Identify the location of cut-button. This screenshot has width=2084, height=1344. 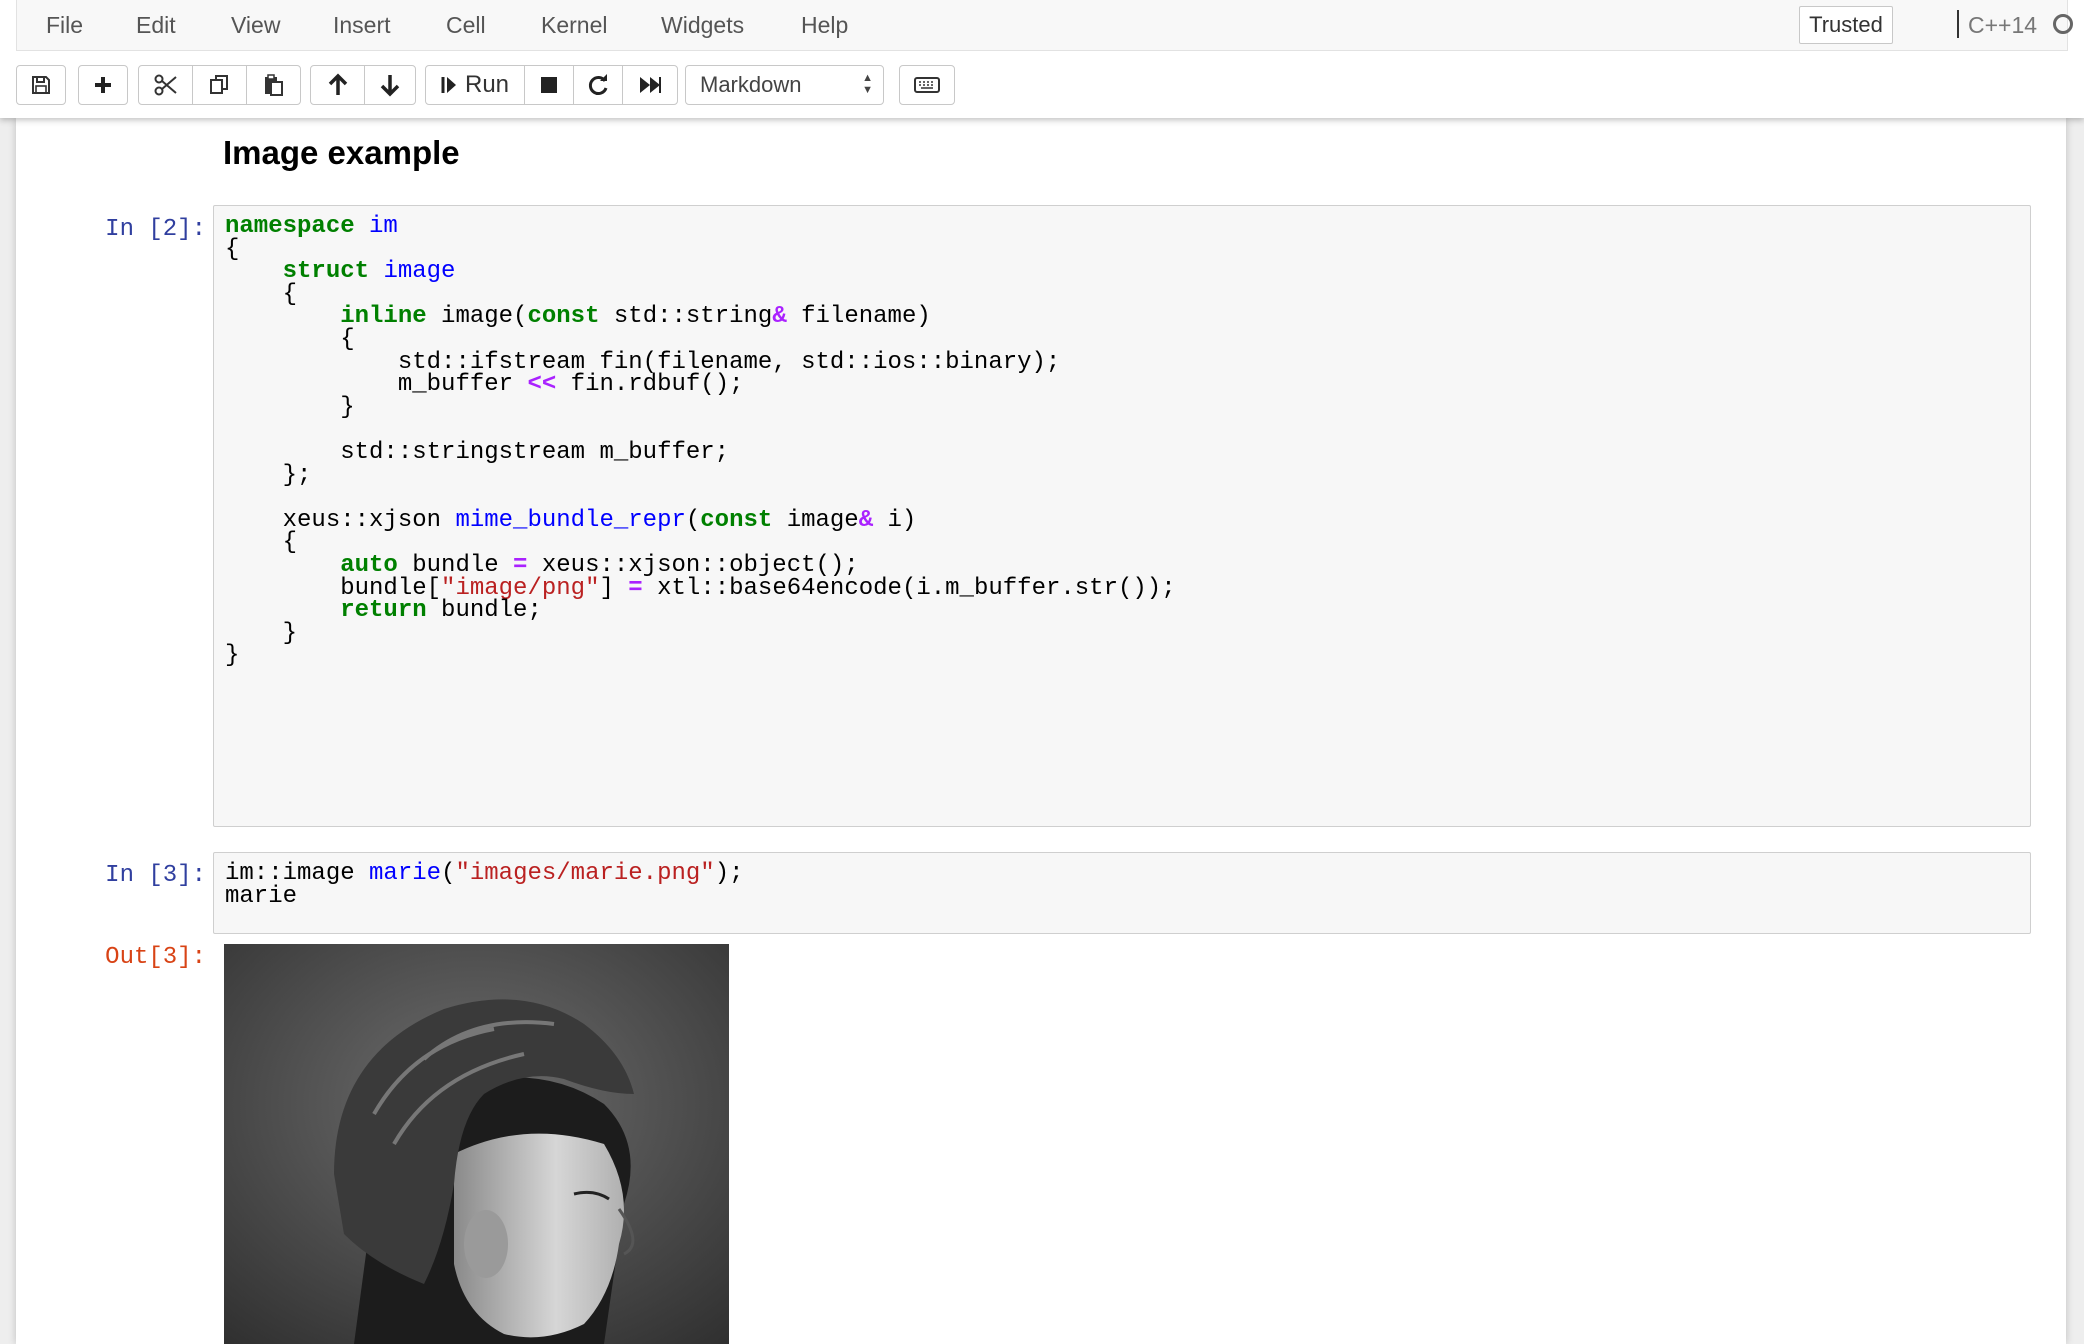
(165, 85).